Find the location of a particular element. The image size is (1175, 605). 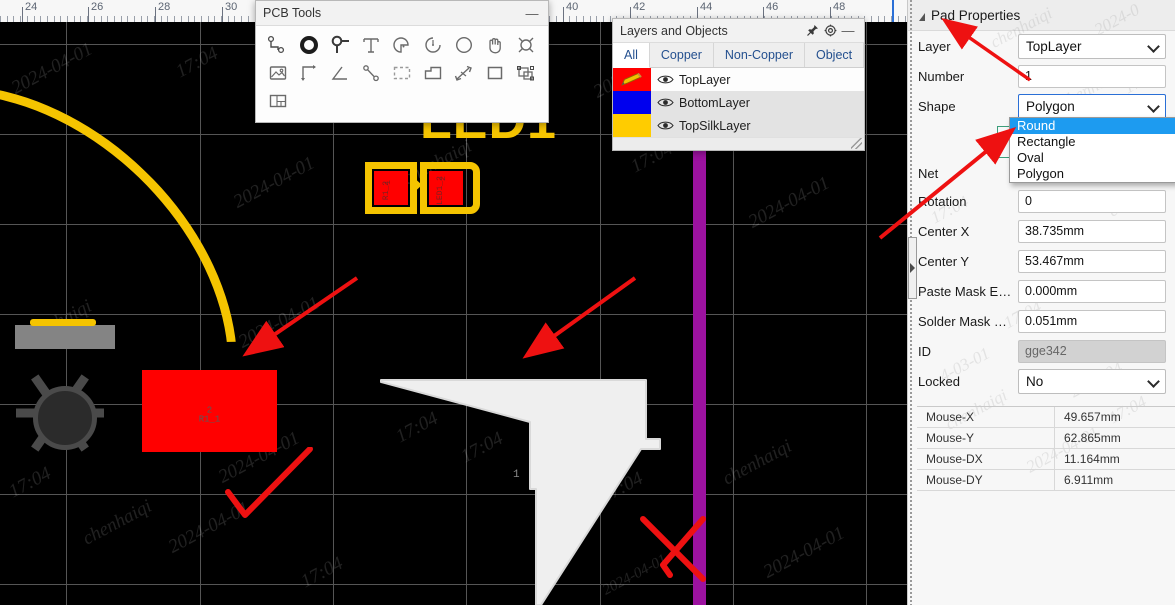

shape-select: Polygon is located at coordinates (1092, 106).